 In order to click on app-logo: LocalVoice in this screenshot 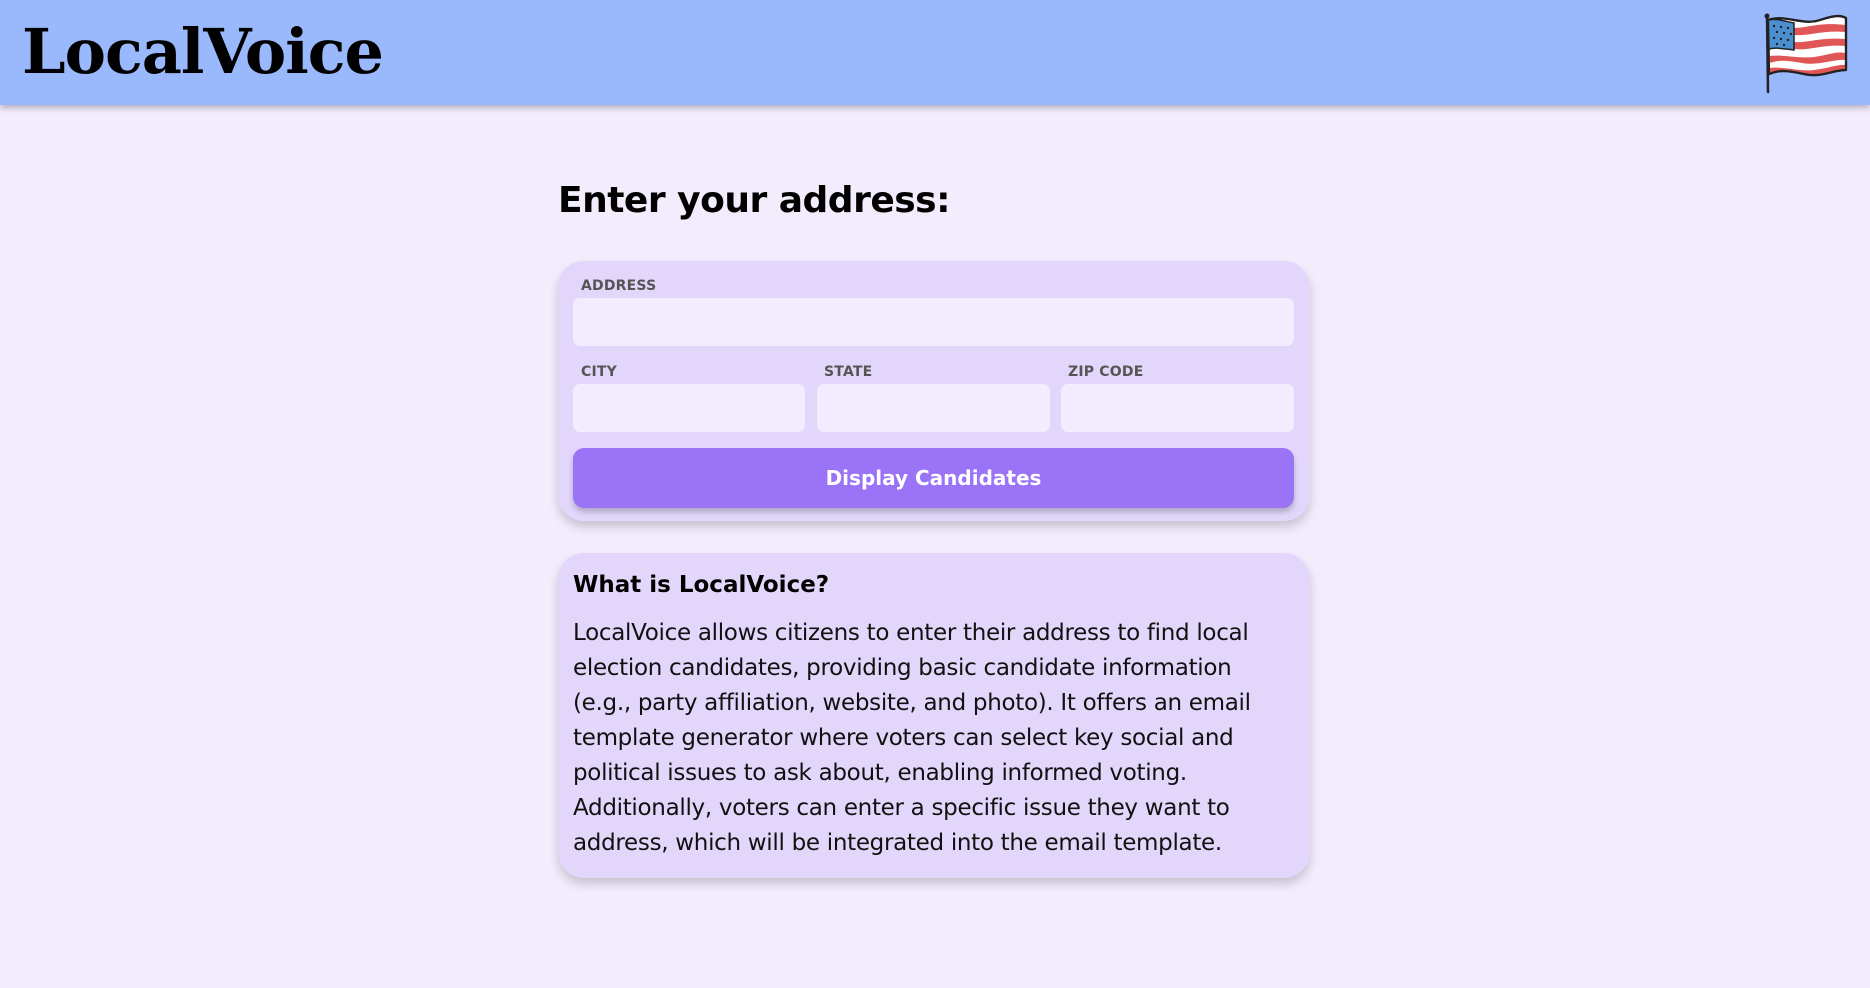, I will do `click(203, 52)`.